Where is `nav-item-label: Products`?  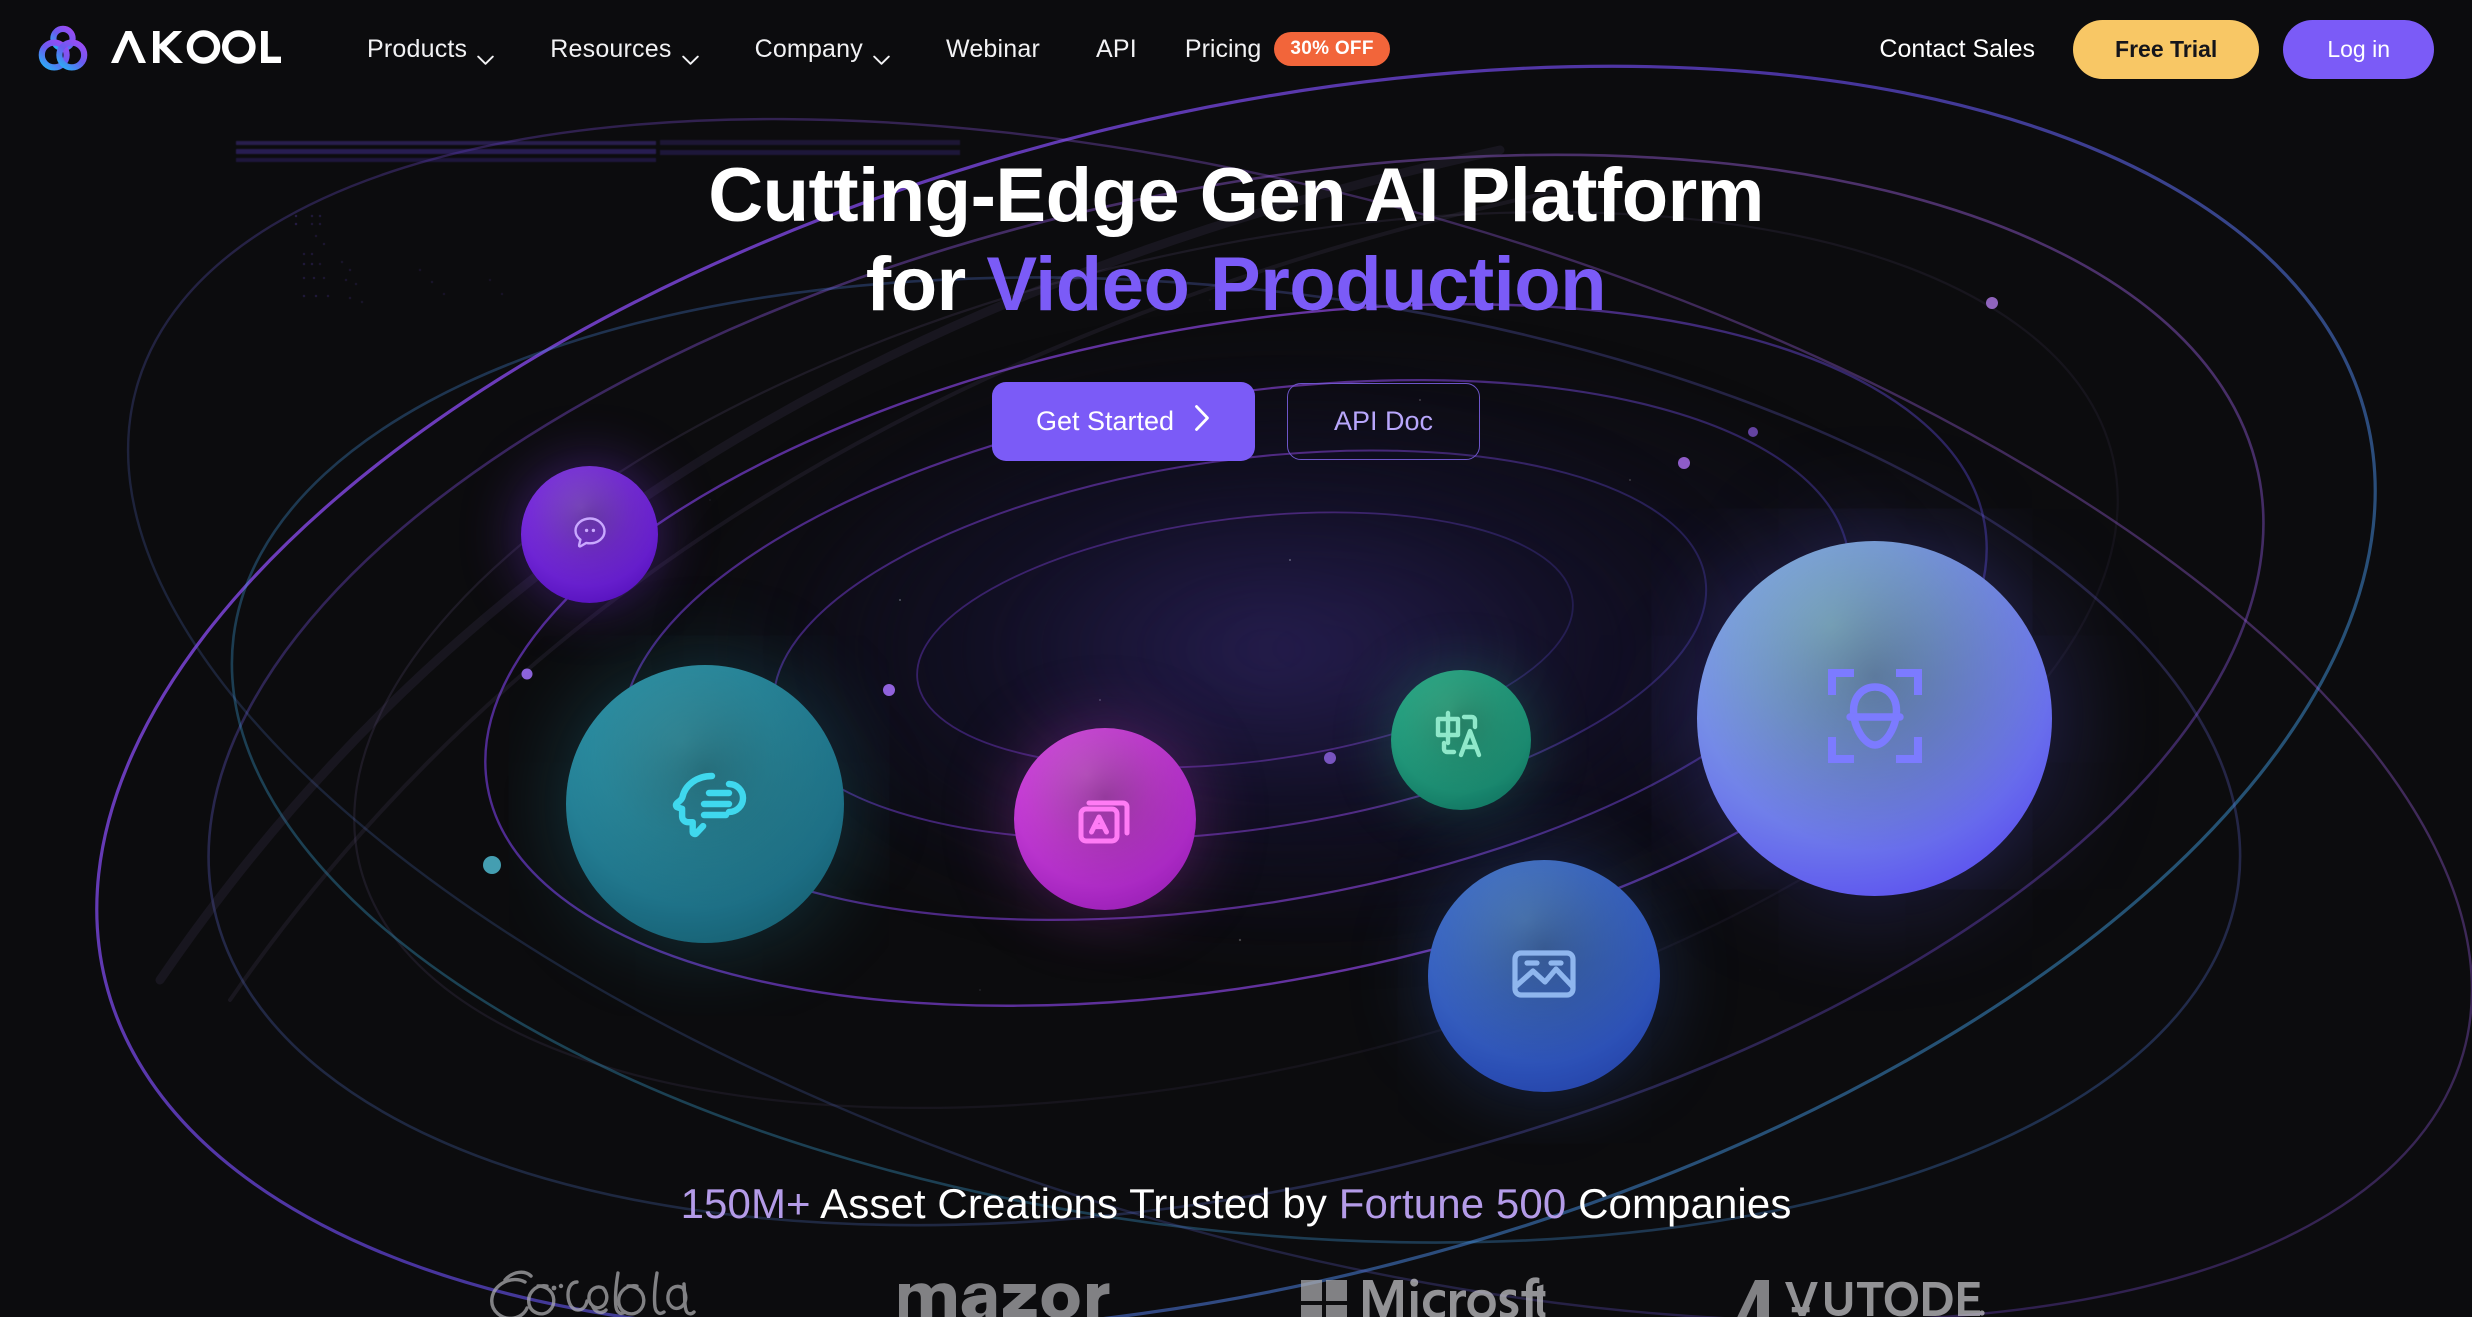 nav-item-label: Products is located at coordinates (417, 48).